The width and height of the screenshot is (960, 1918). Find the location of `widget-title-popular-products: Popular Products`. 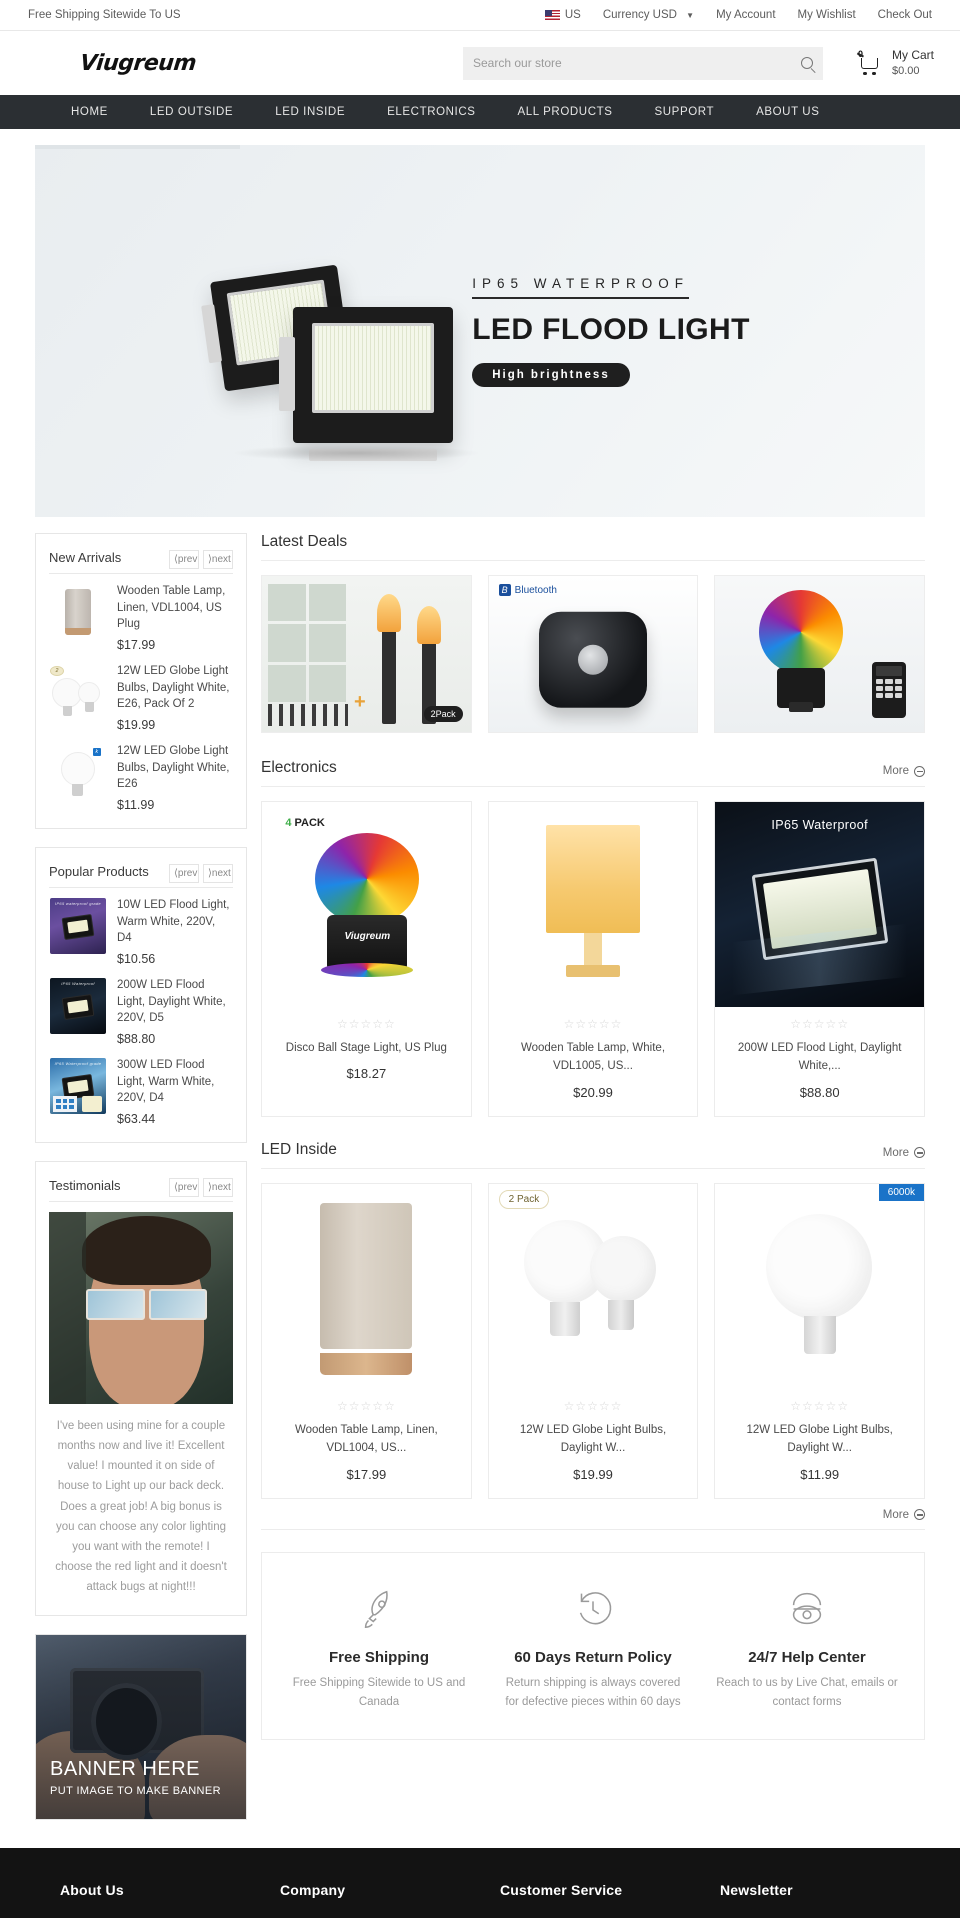

widget-title-popular-products: Popular Products is located at coordinates (99, 872).